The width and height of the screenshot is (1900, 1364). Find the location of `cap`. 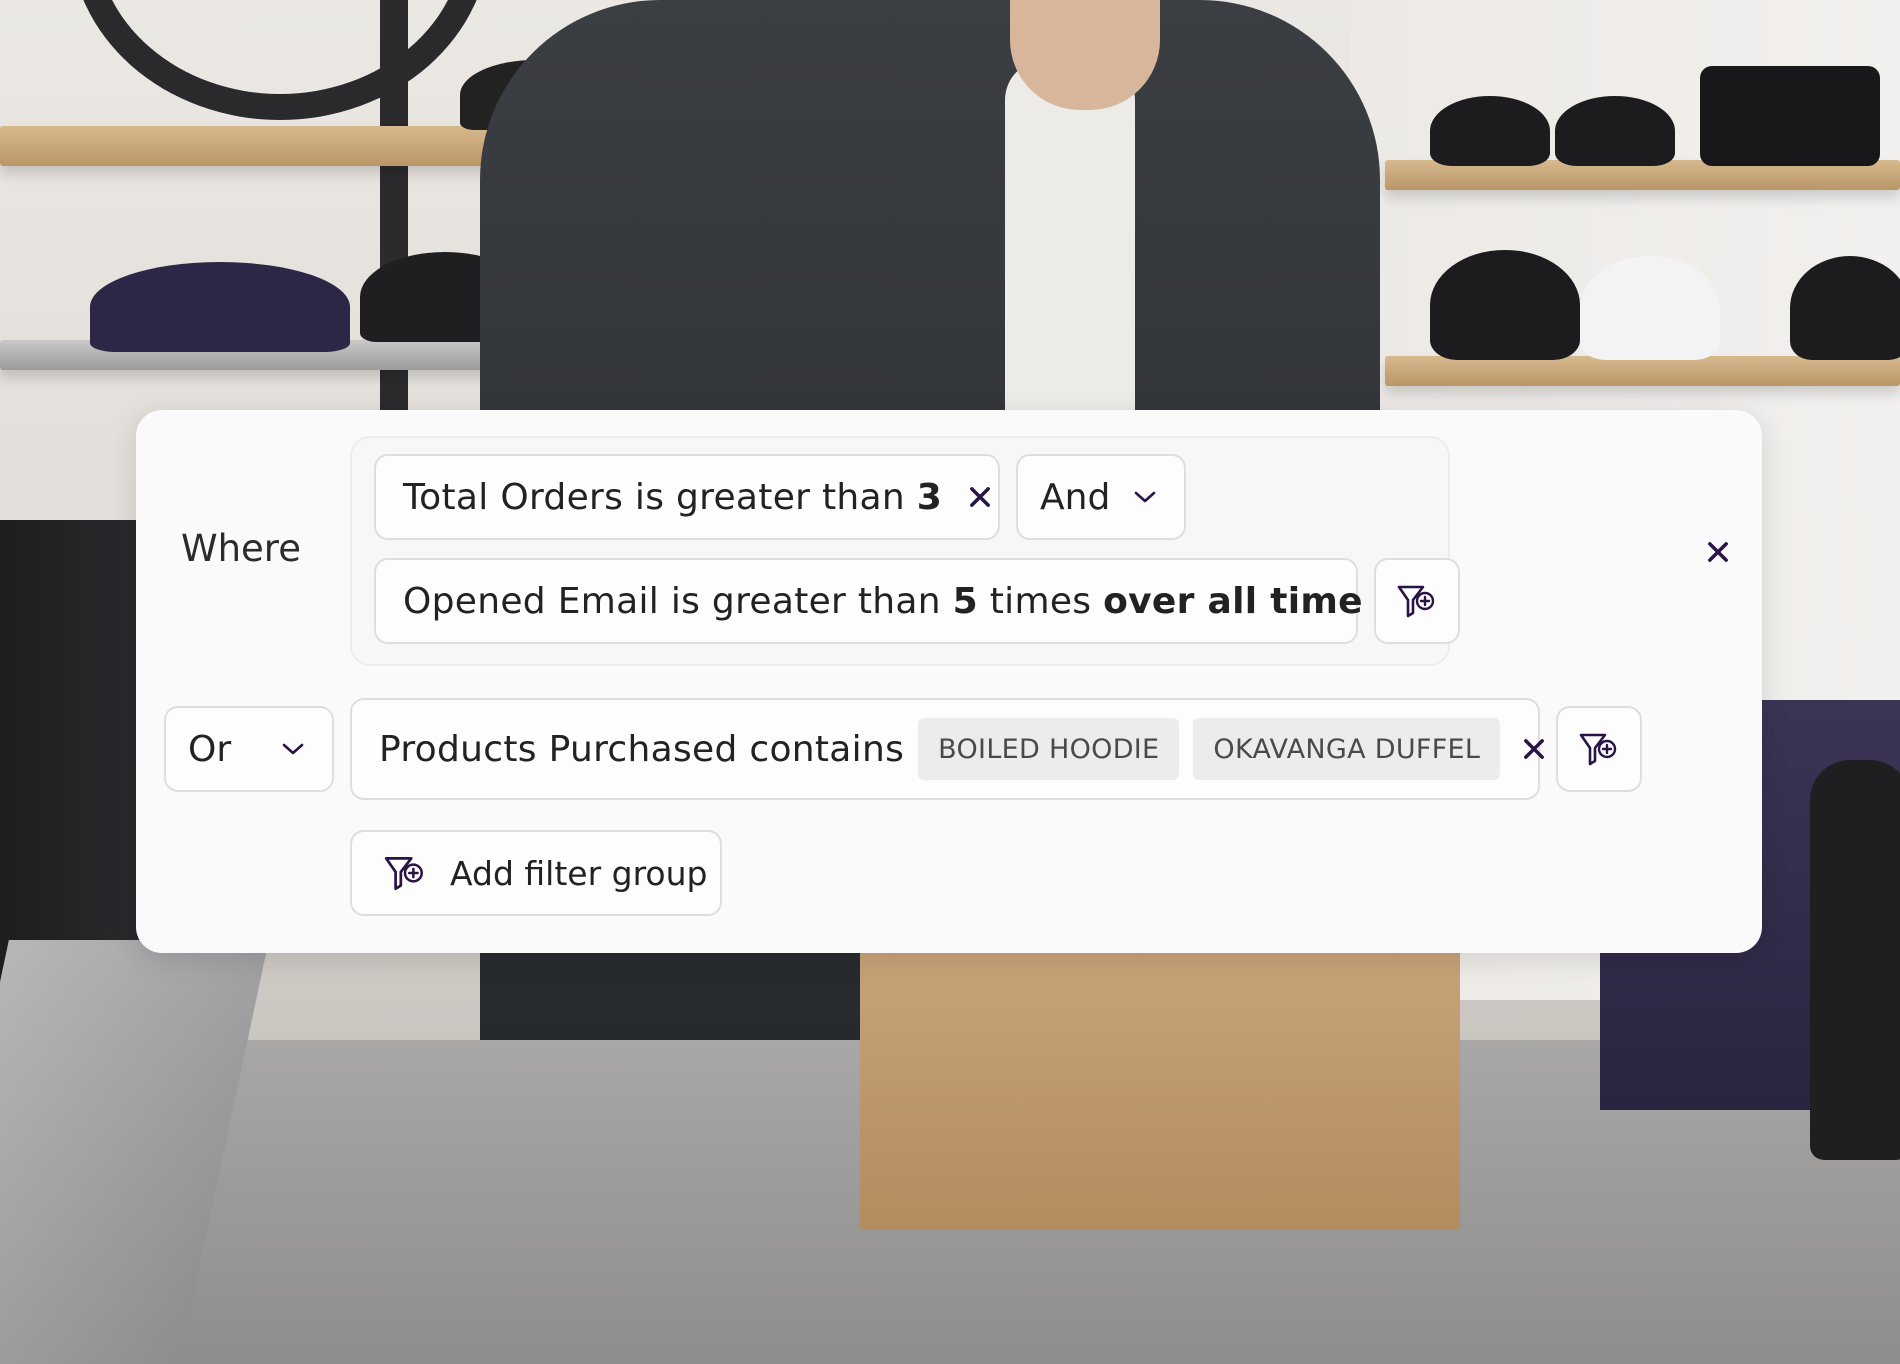

cap is located at coordinates (220, 307).